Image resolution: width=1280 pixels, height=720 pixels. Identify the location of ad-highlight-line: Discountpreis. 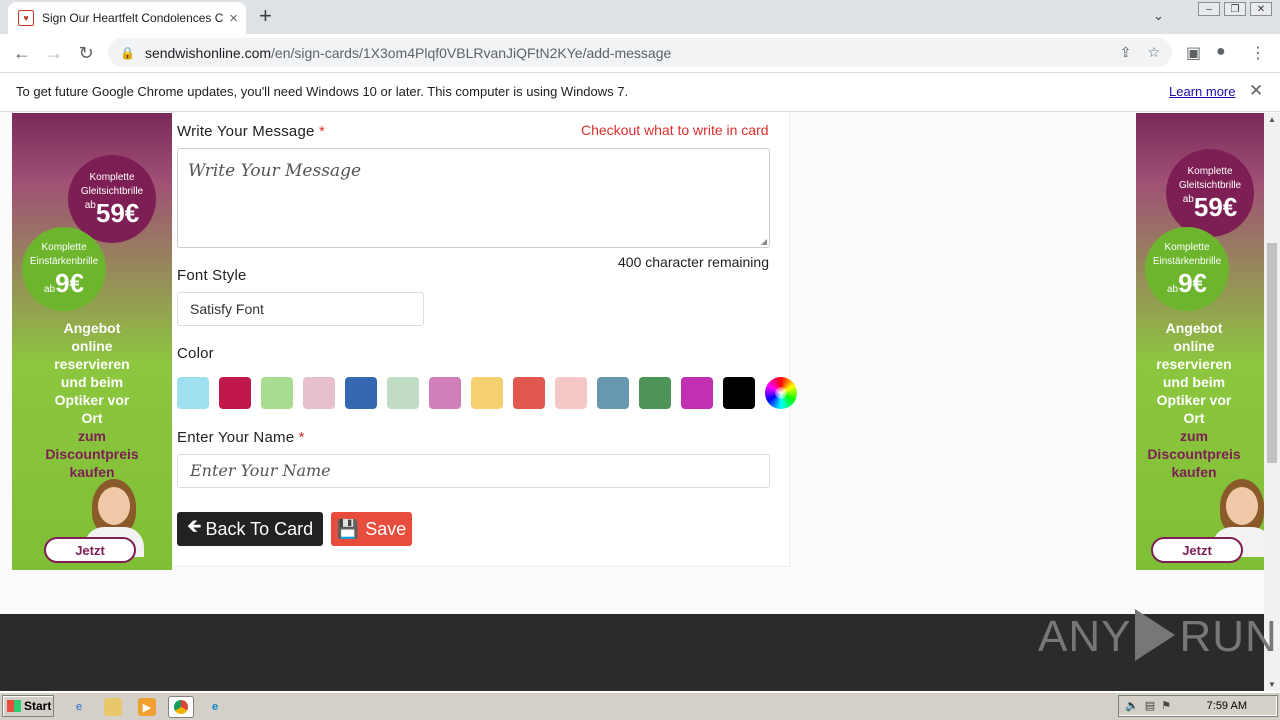
(92, 454).